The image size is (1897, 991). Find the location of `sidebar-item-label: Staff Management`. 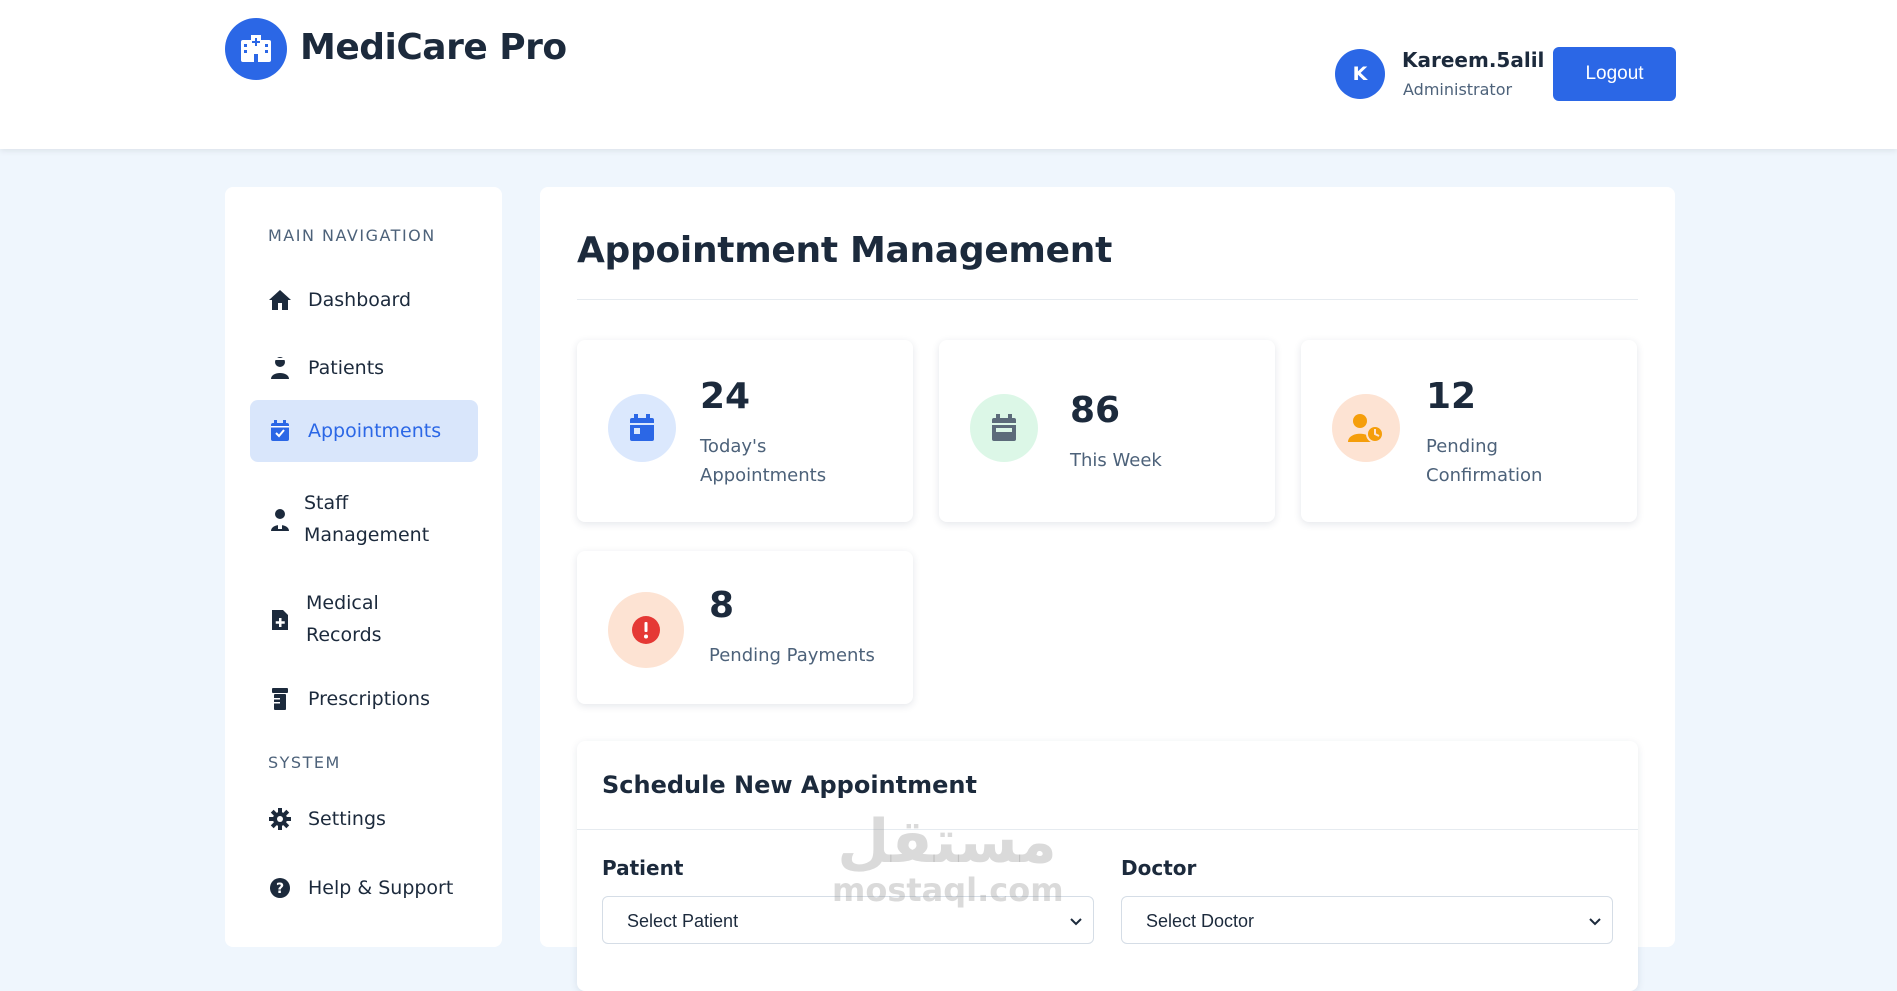

sidebar-item-label: Staff Management is located at coordinates (367, 519).